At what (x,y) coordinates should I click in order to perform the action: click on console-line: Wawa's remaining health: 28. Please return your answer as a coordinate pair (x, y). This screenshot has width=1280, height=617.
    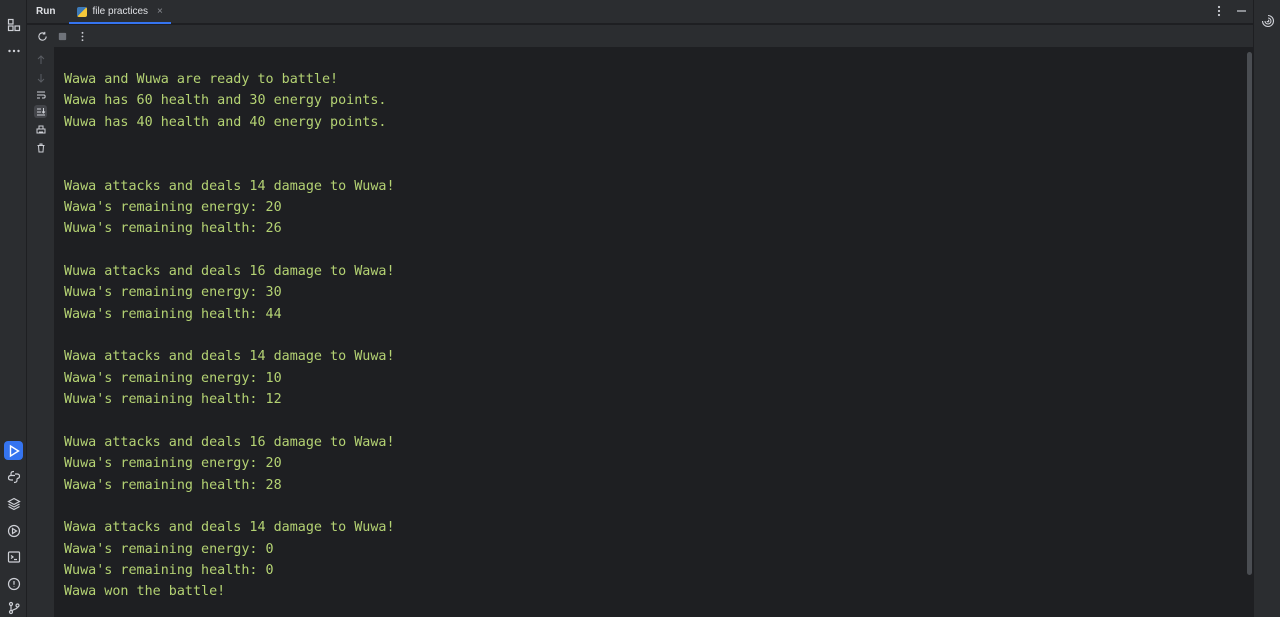
    Looking at the image, I should click on (173, 485).